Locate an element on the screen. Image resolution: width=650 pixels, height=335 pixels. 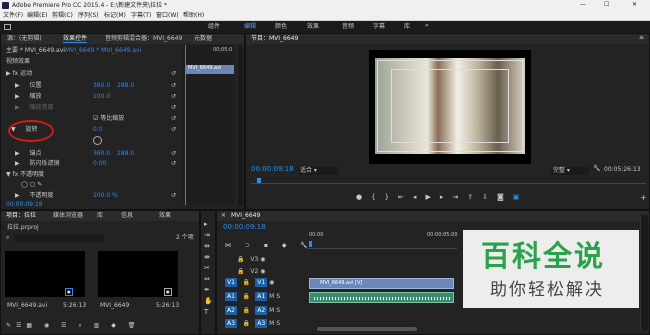
track-label-a3: A3 is located at coordinates (261, 323).